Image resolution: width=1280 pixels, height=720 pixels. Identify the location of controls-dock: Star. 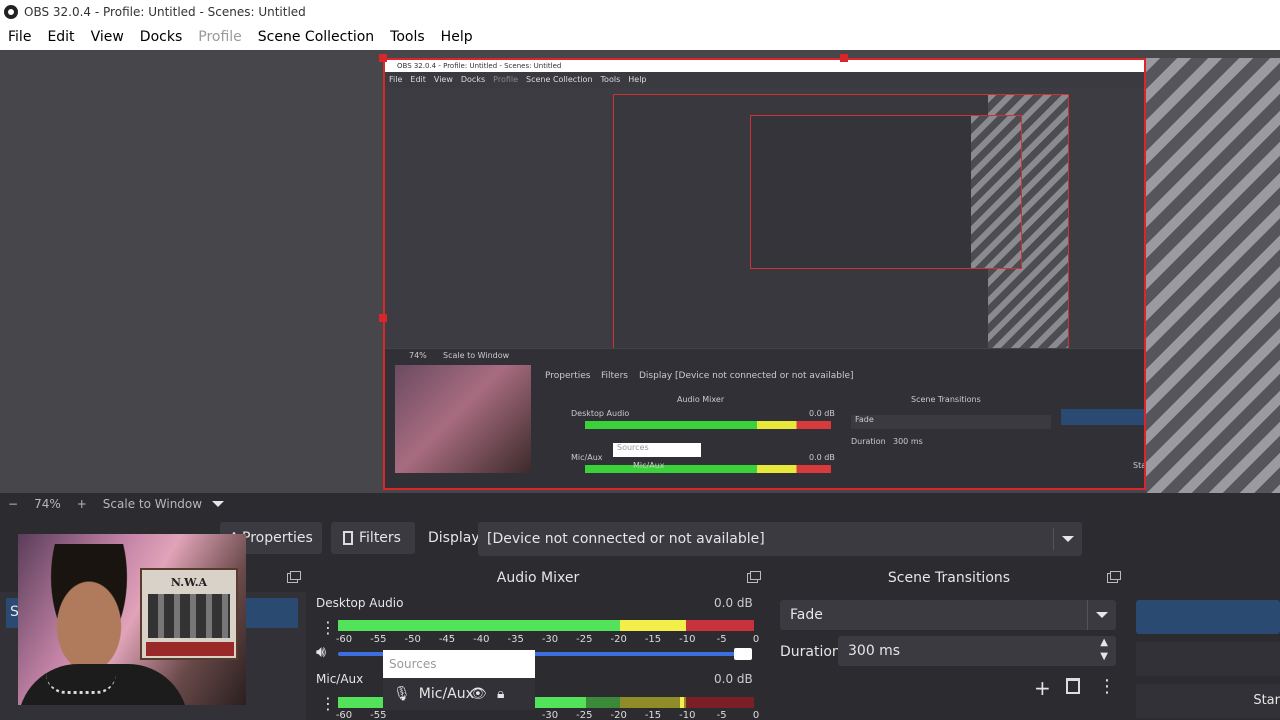
(1205, 643).